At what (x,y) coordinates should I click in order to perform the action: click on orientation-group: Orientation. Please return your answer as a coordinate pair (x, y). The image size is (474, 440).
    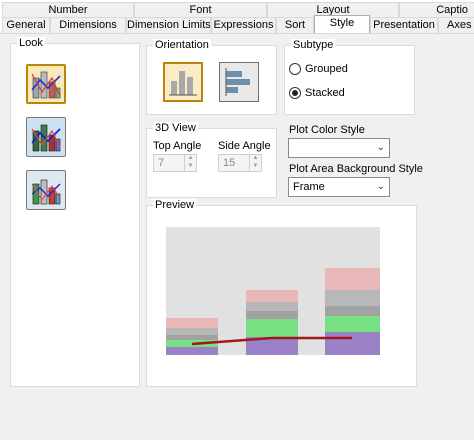
    Looking at the image, I should click on (211, 77).